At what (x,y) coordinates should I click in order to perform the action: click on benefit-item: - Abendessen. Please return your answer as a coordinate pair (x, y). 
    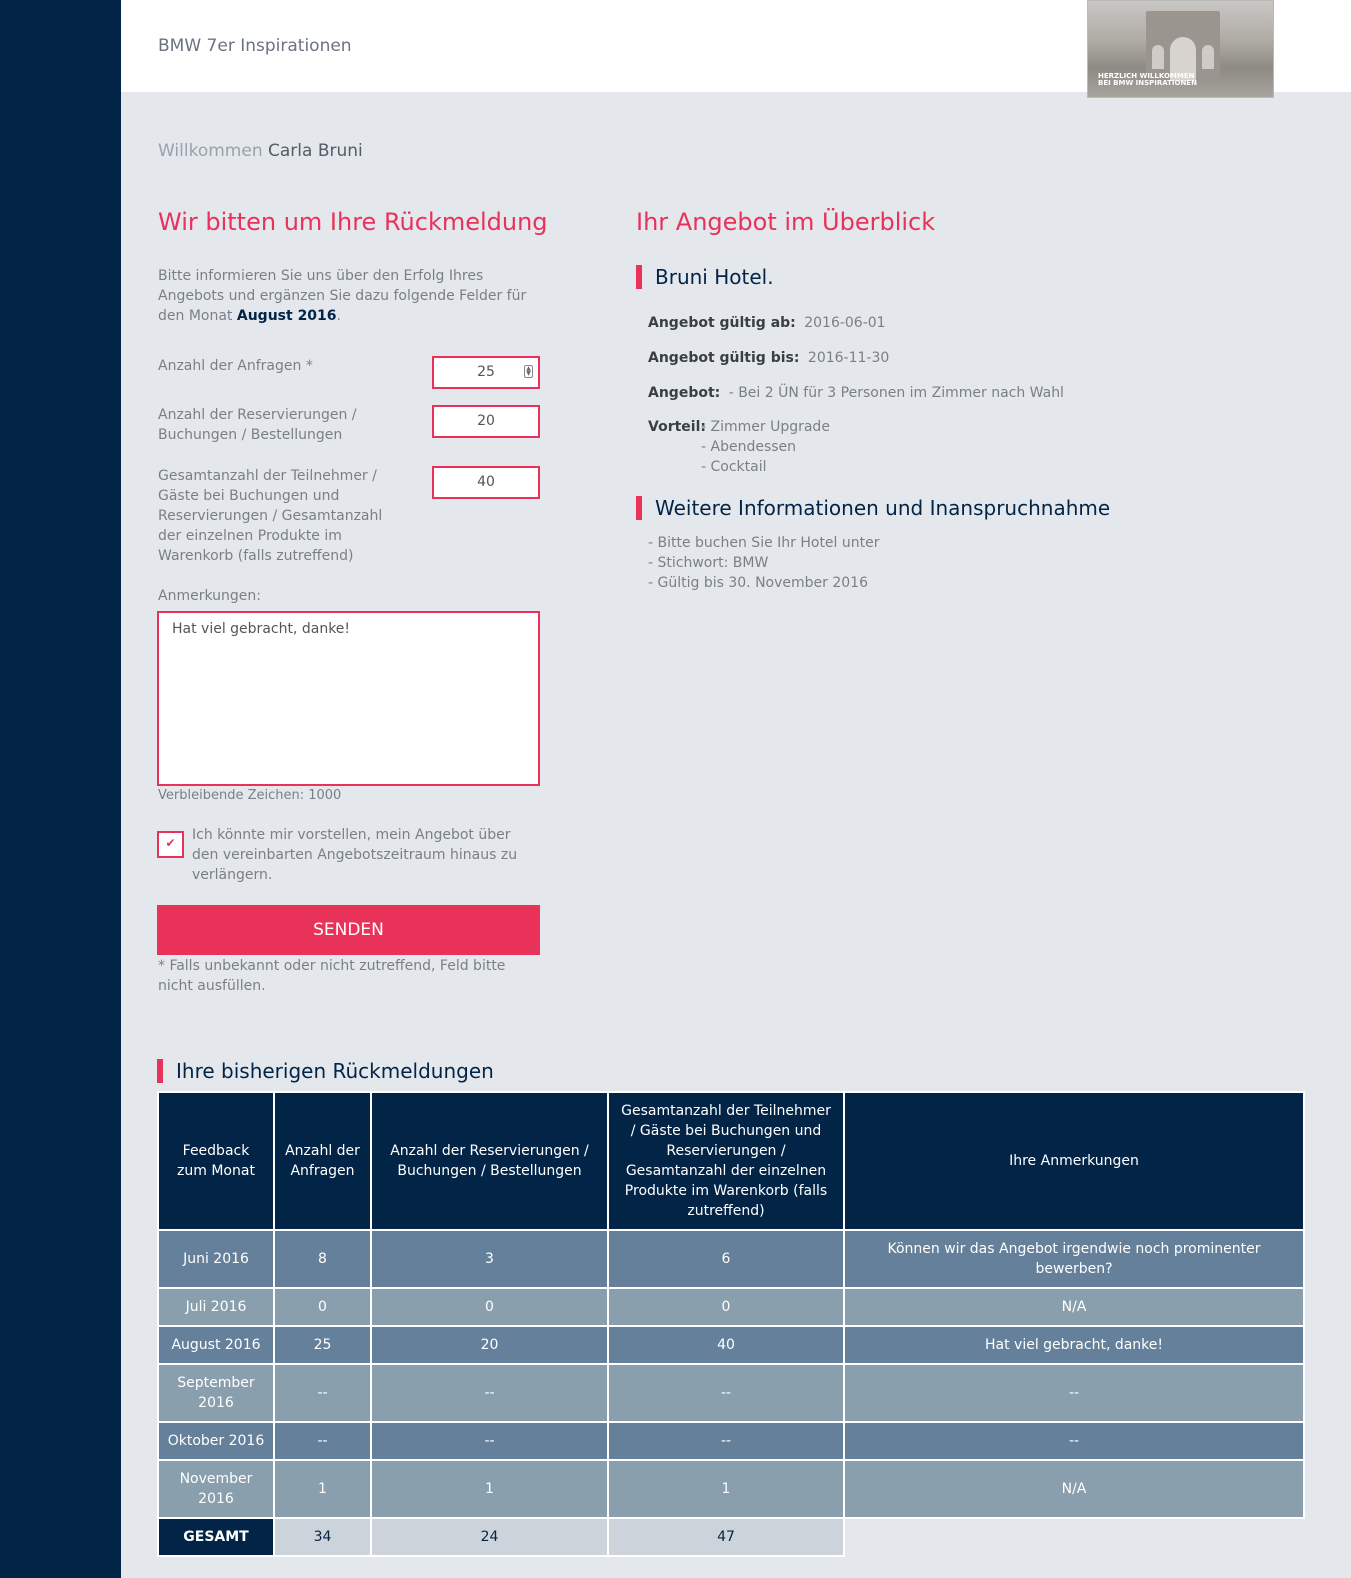
    Looking at the image, I should click on (749, 447).